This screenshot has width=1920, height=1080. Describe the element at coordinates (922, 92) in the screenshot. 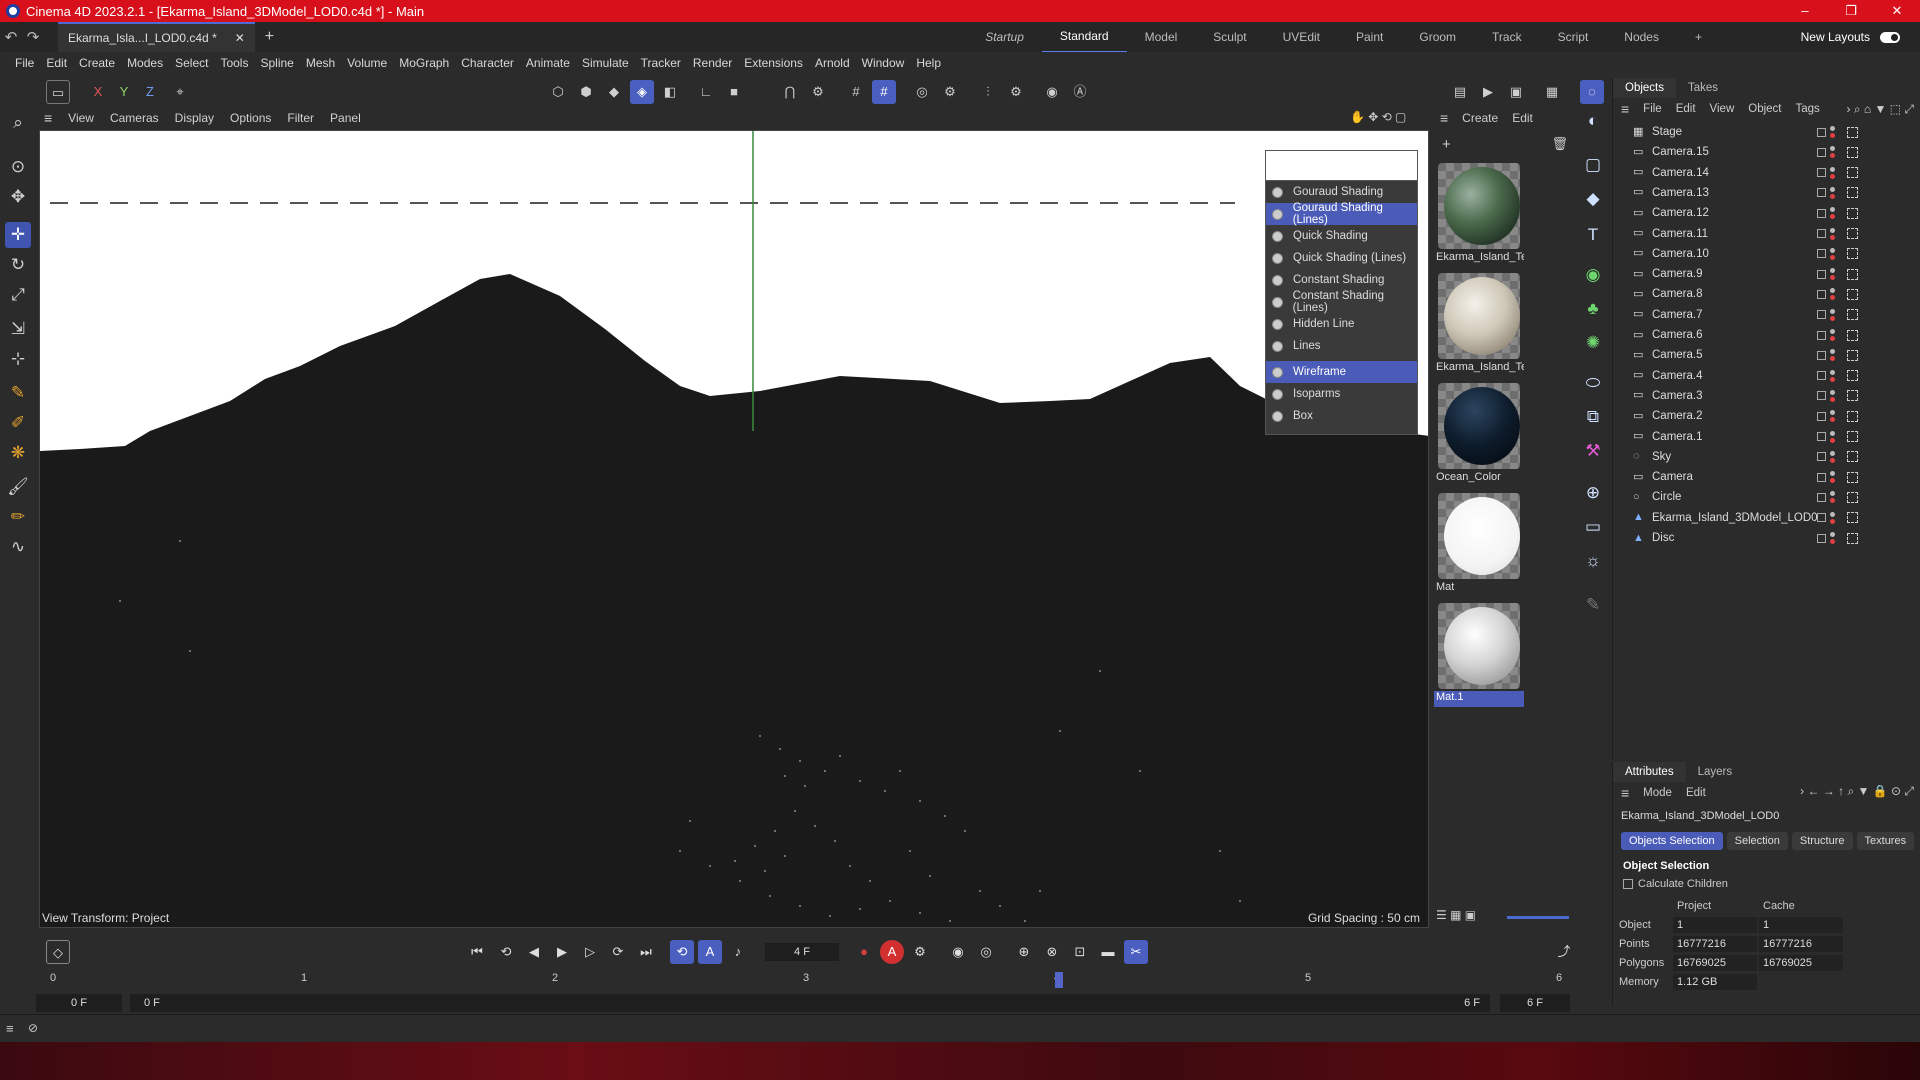

I see `render-region-icon: ◎` at that location.